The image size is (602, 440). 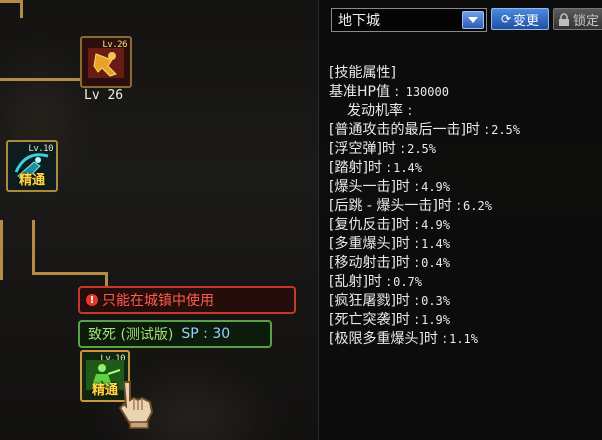 What do you see at coordinates (374, 320) in the screenshot?
I see `trigger-rate-label: [死亡突袭]时 :` at bounding box center [374, 320].